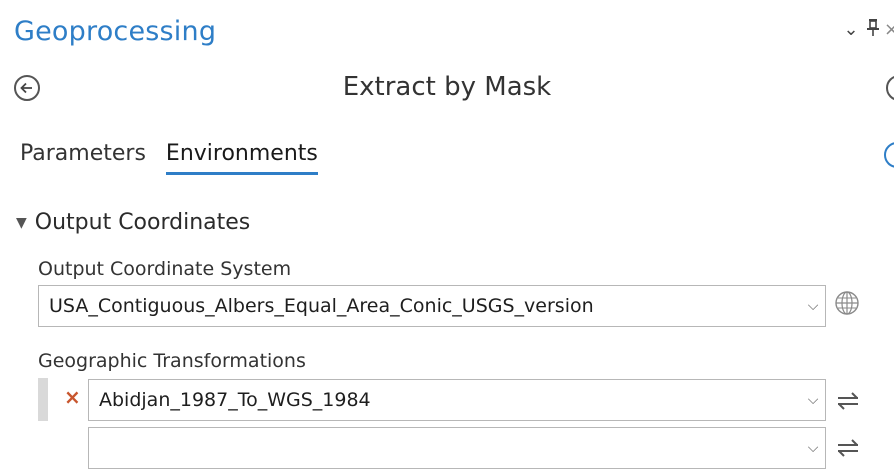 This screenshot has width=894, height=475. Describe the element at coordinates (889, 155) in the screenshot. I see `help-icon` at that location.